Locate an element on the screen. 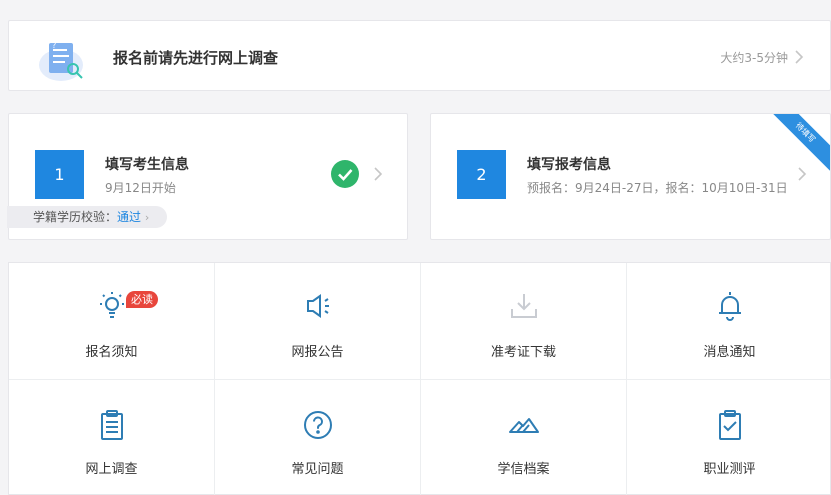 The height and width of the screenshot is (495, 831). clipboard-icon is located at coordinates (112, 425).